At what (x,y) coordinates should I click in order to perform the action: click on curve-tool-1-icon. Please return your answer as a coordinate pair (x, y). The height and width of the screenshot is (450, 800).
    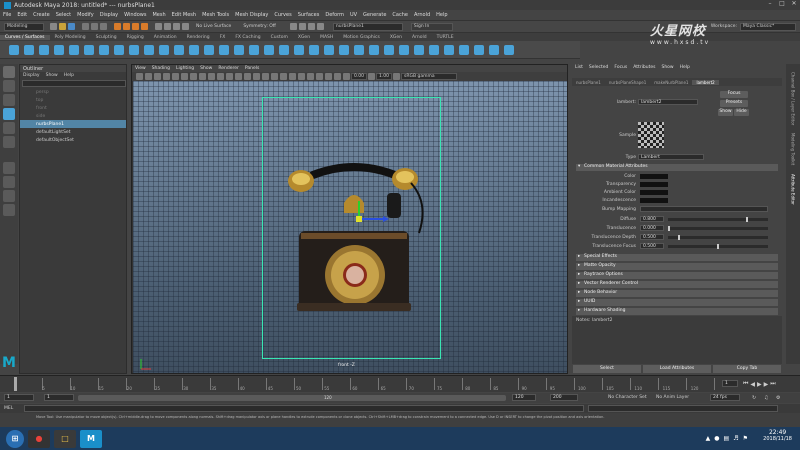
    Looking at the image, I should click on (118, 49).